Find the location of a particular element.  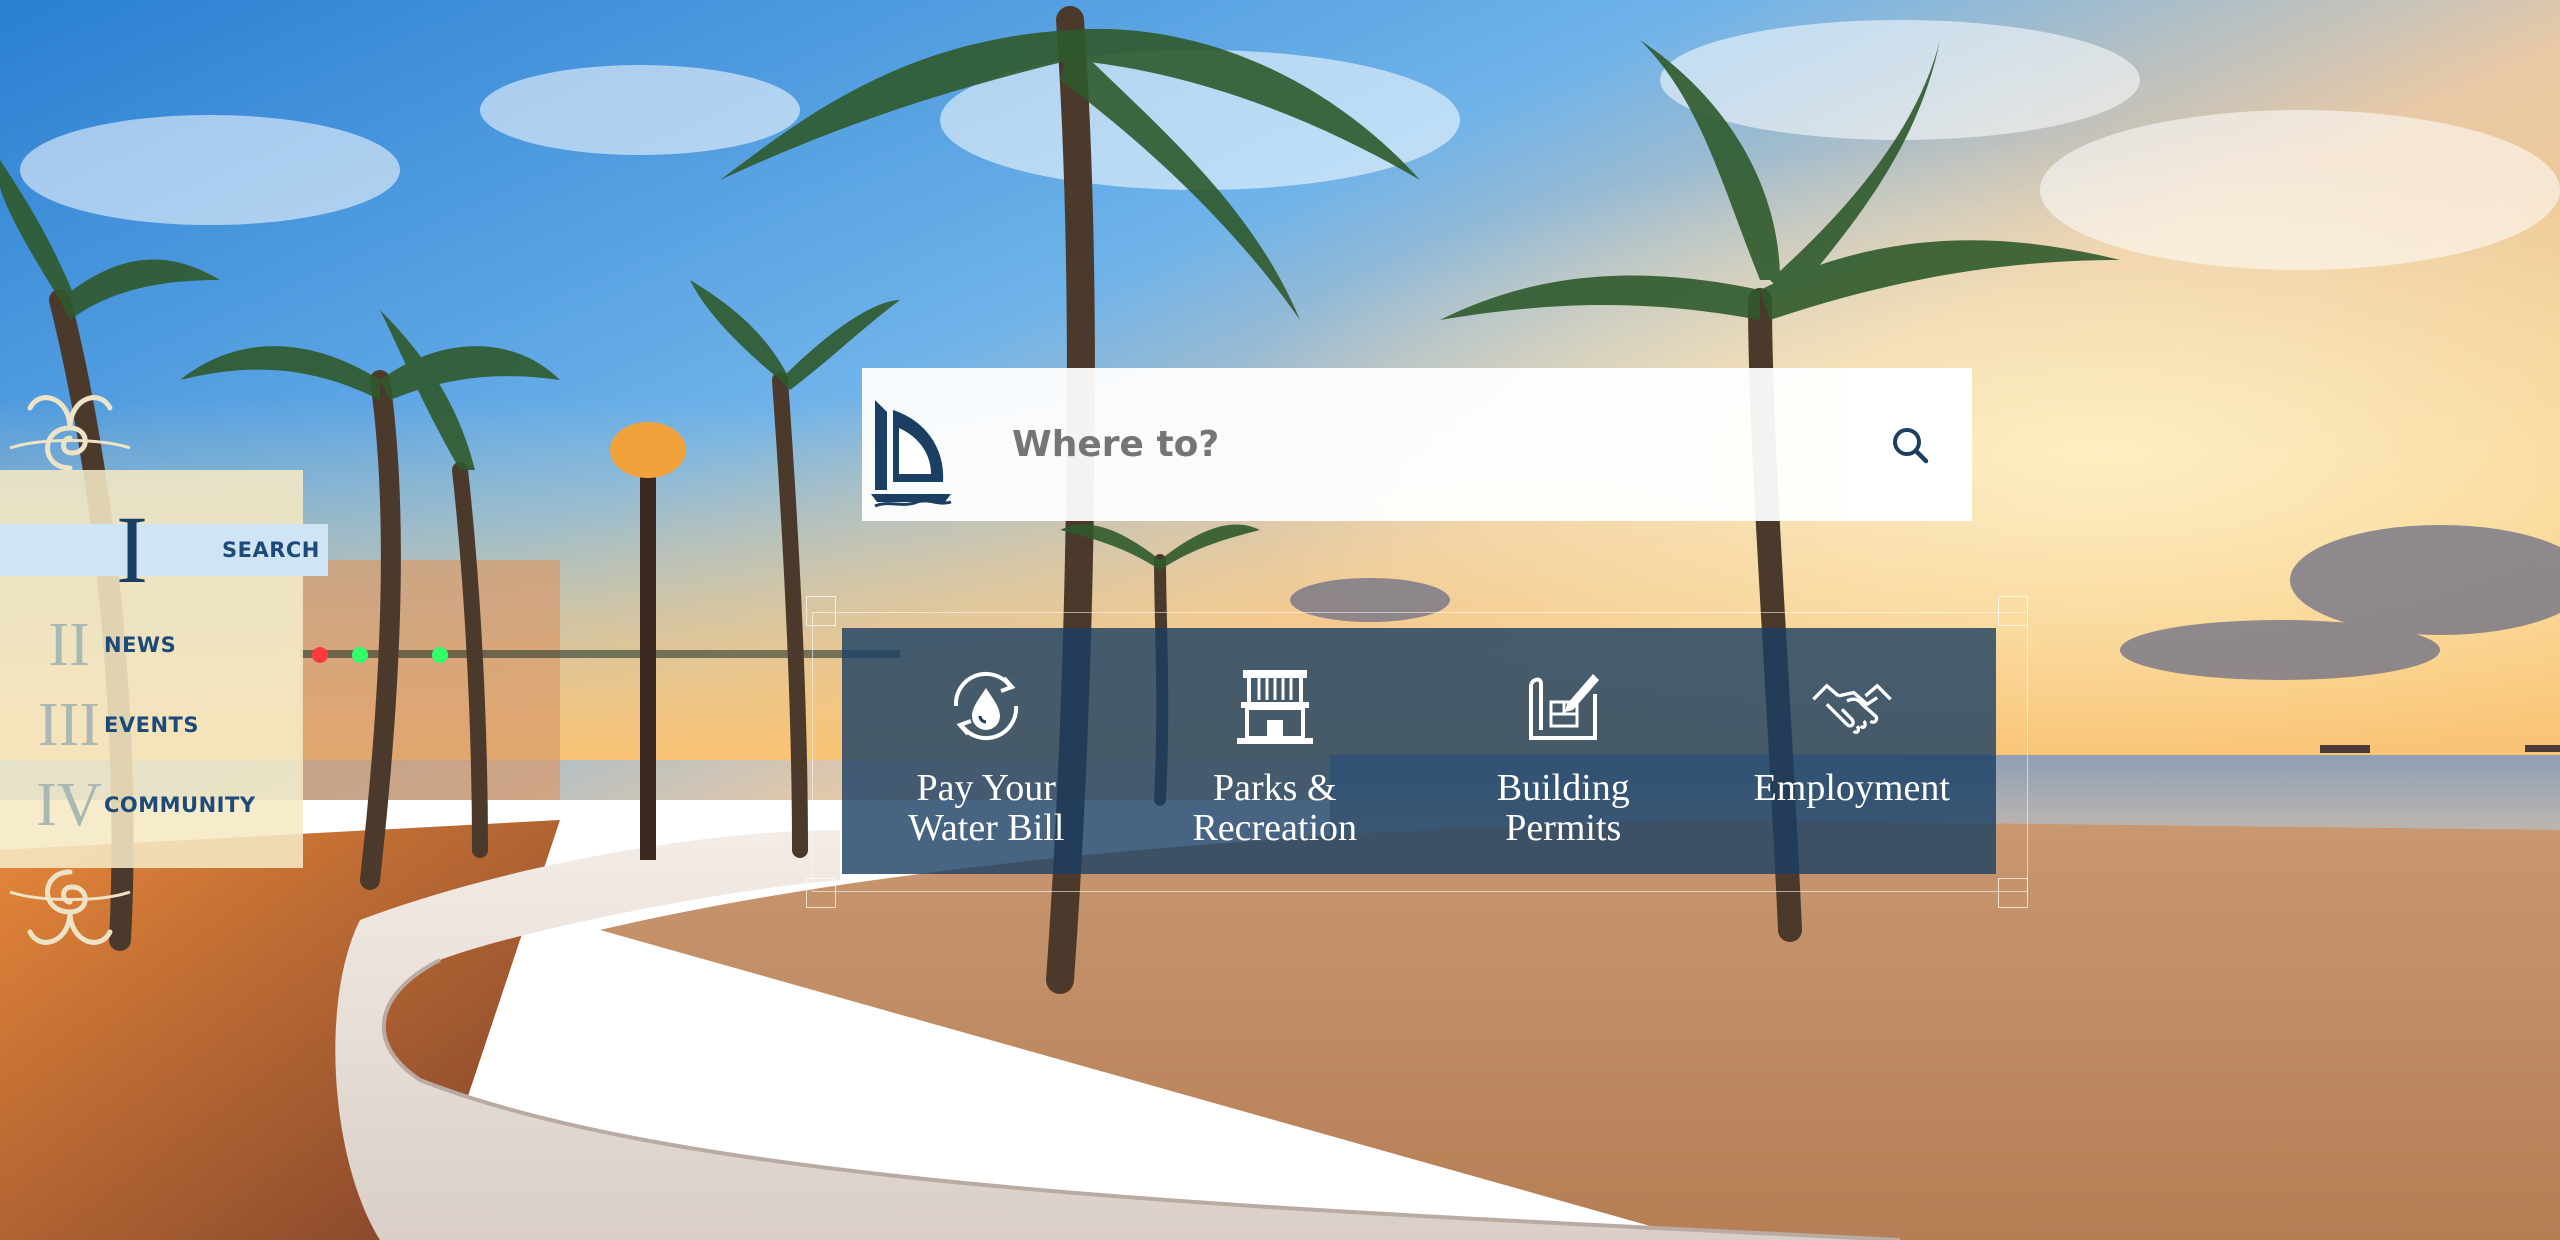

quick-link-label: Pay Your is located at coordinates (986, 788).